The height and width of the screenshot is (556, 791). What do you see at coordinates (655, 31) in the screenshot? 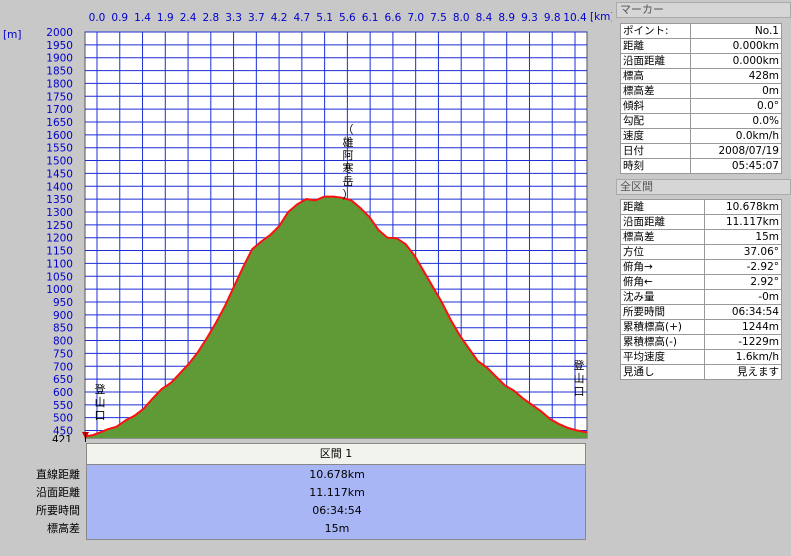
I see `info-label: ポイント:` at bounding box center [655, 31].